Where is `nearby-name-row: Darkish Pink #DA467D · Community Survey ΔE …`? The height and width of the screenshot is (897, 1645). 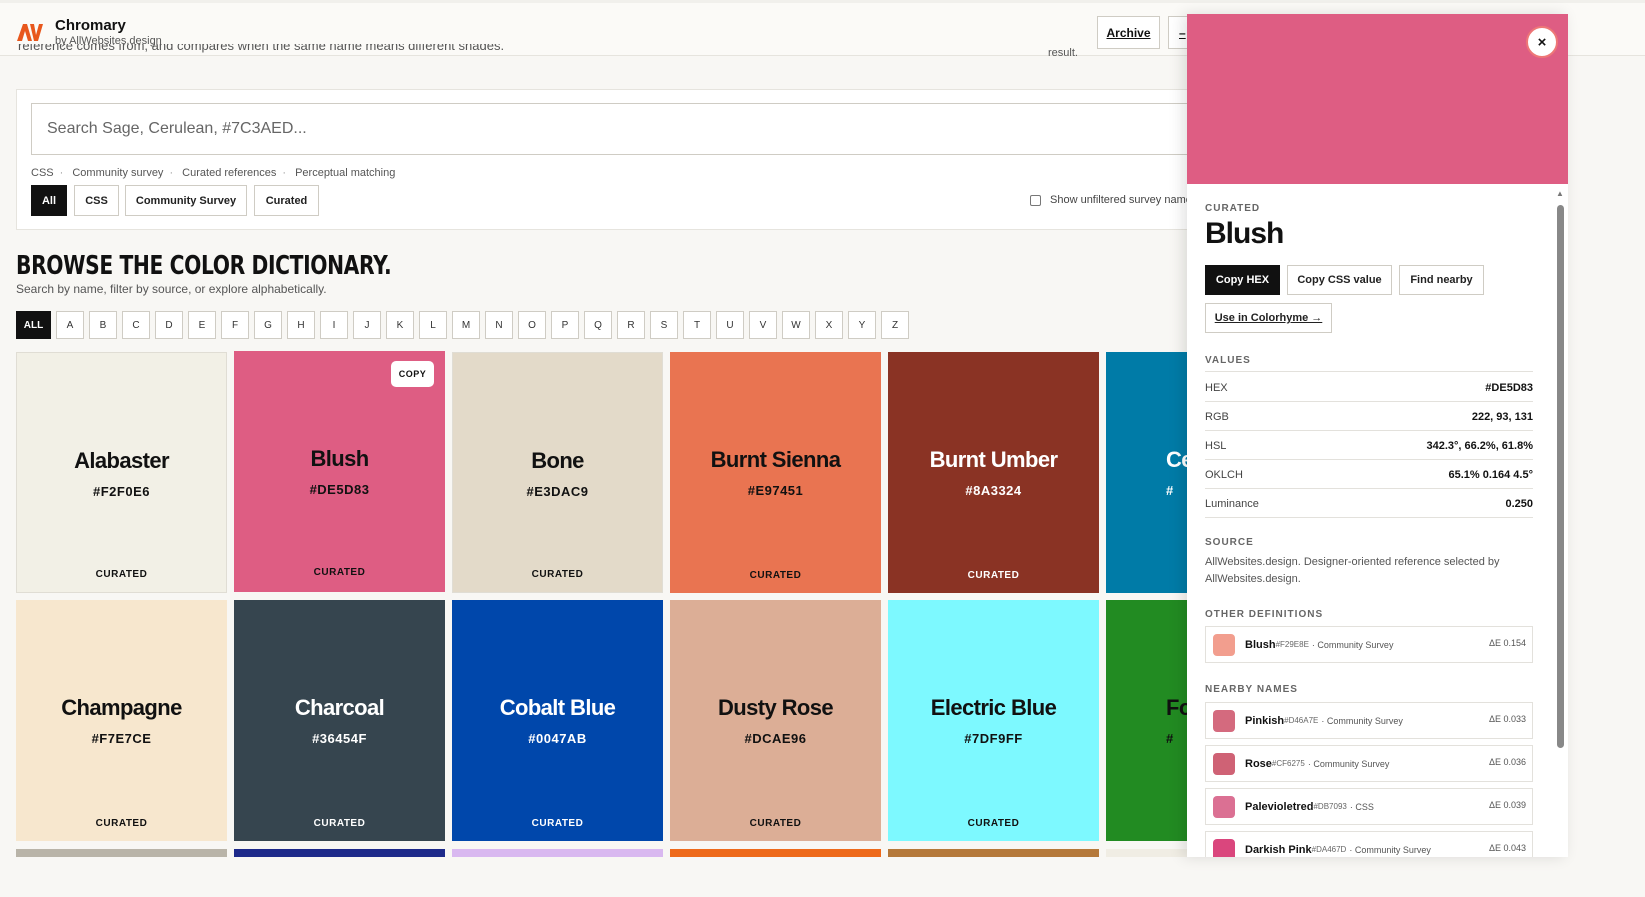 nearby-name-row: Darkish Pink #DA467D · Community Survey ΔE … is located at coordinates (1369, 844).